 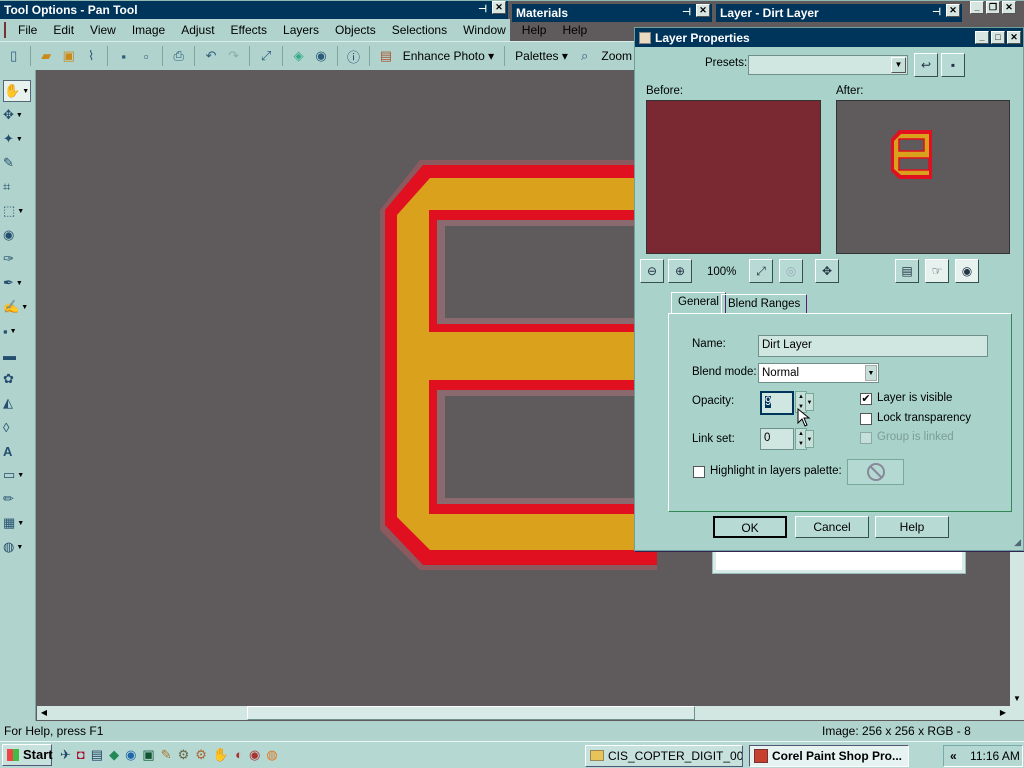 What do you see at coordinates (875, 472) in the screenshot?
I see `highlight-color-swatch` at bounding box center [875, 472].